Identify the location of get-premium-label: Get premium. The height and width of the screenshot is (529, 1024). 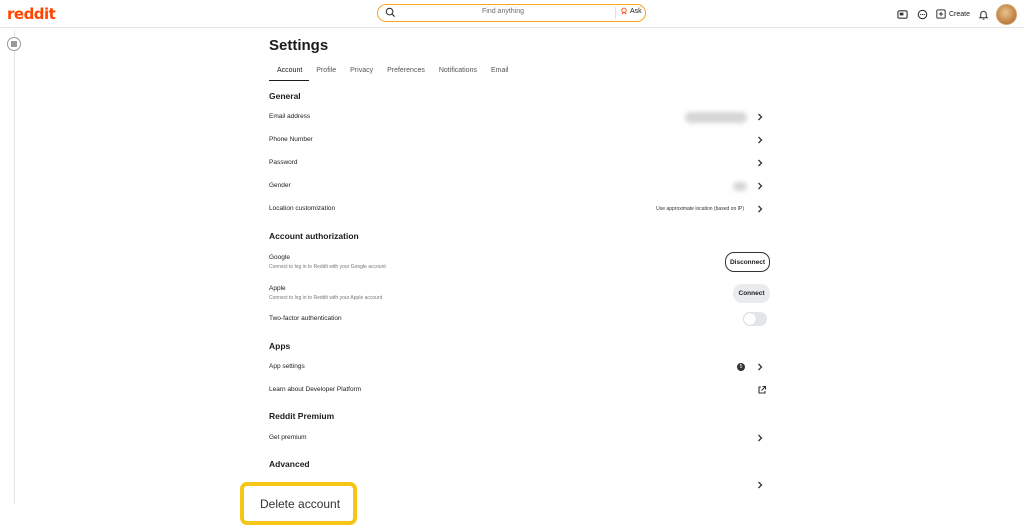
(288, 437).